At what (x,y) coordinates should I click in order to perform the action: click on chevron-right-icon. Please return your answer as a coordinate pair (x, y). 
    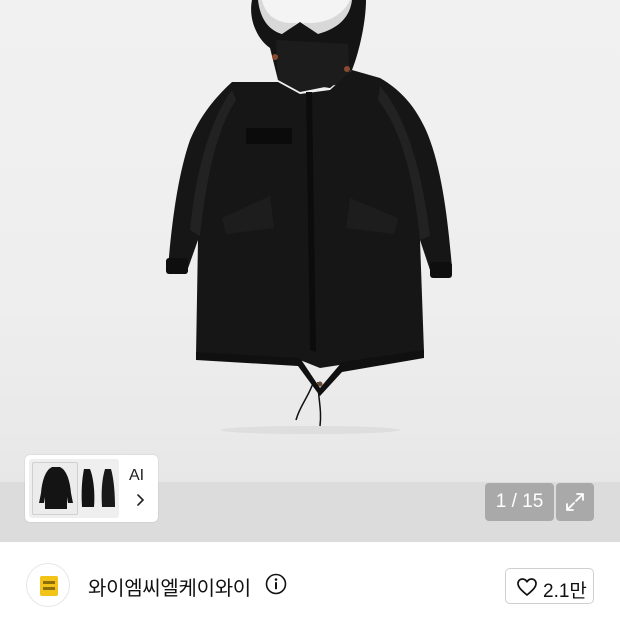
    Looking at the image, I should click on (140, 500).